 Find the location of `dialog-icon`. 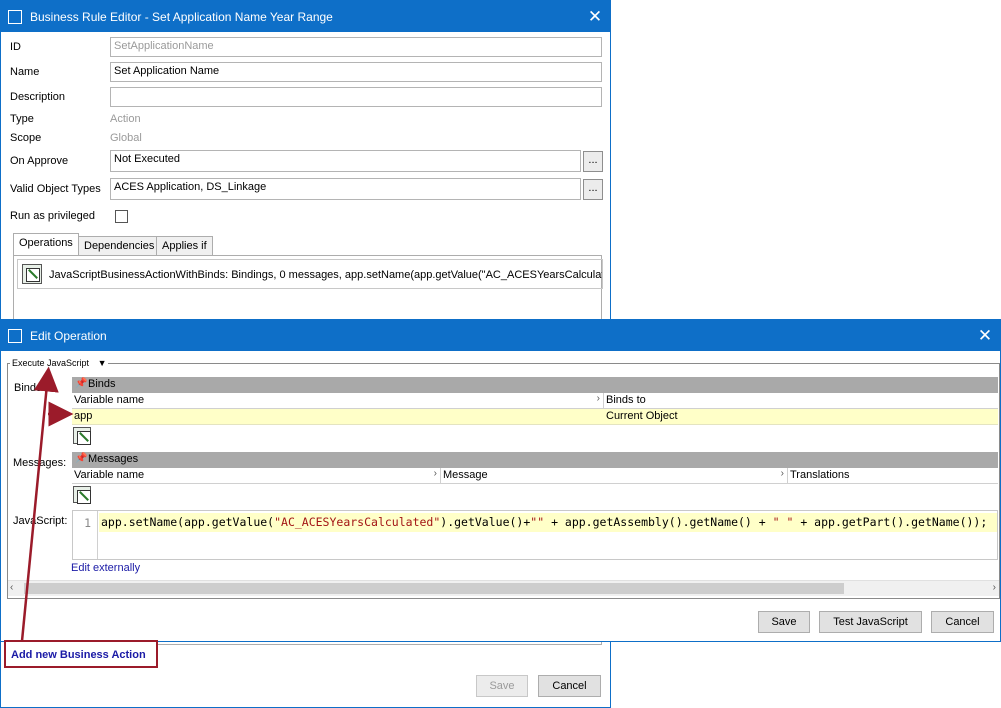

dialog-icon is located at coordinates (15, 335).